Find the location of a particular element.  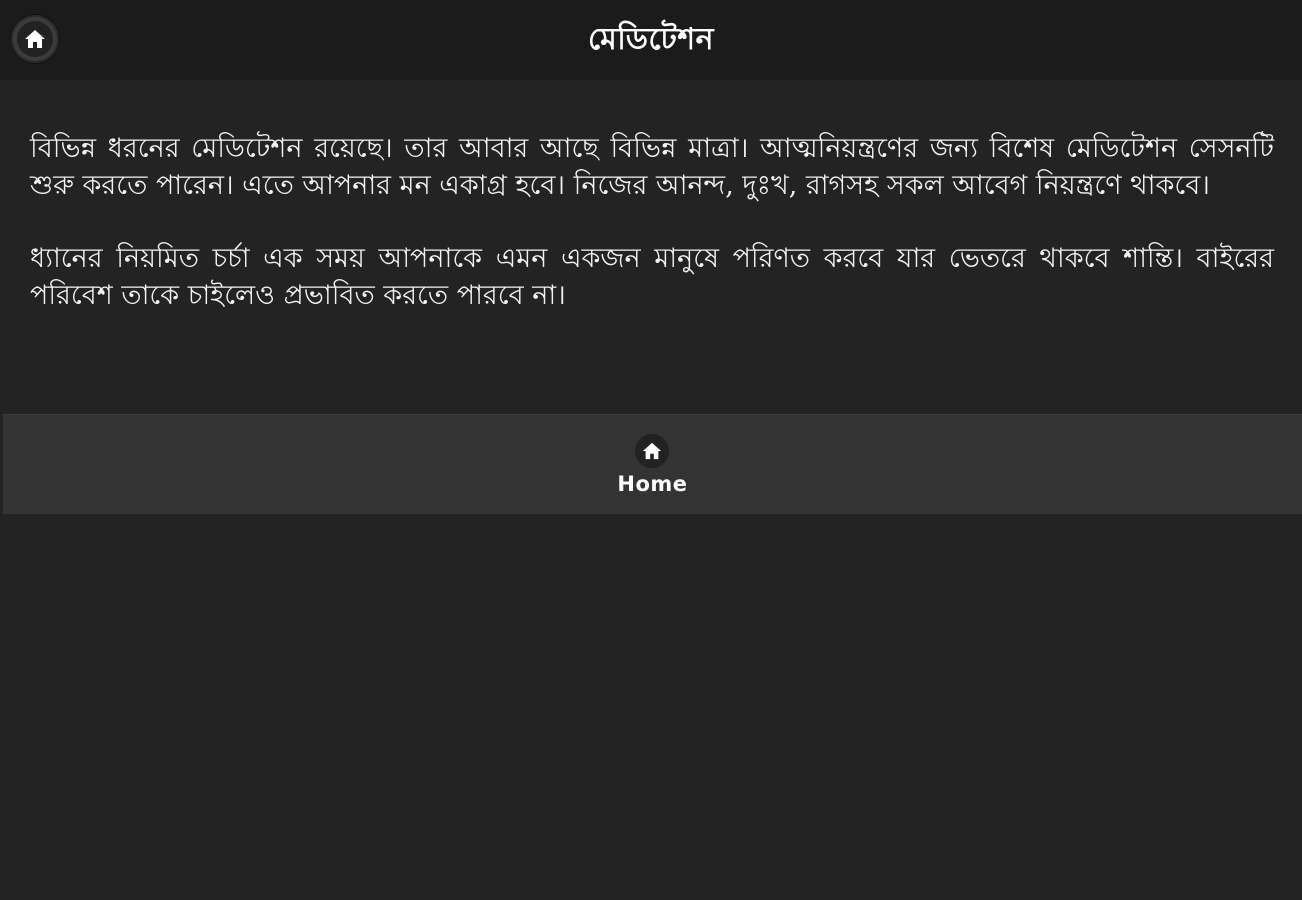

header-bar: মেডিটেশন is located at coordinates (651, 40).